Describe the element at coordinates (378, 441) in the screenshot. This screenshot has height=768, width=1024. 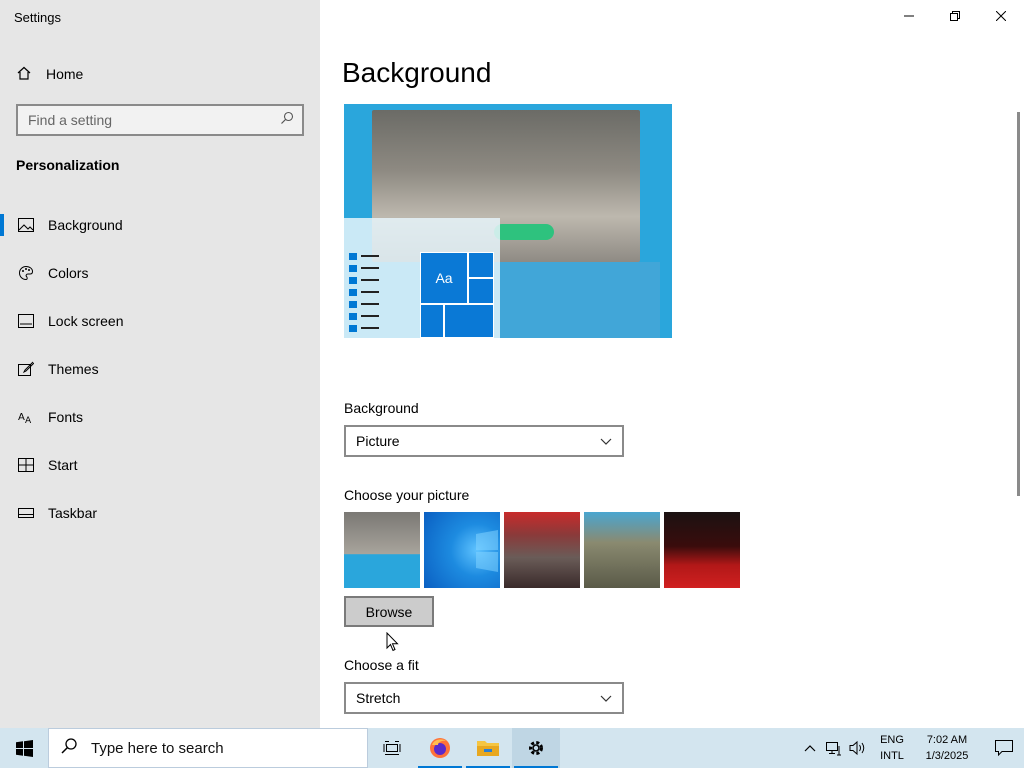
I see `background-type-value: Picture` at that location.